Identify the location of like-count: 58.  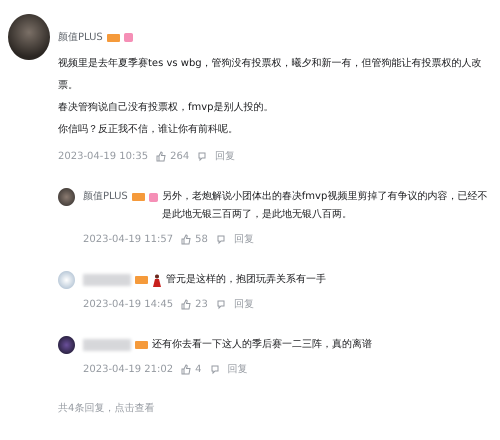
(201, 240).